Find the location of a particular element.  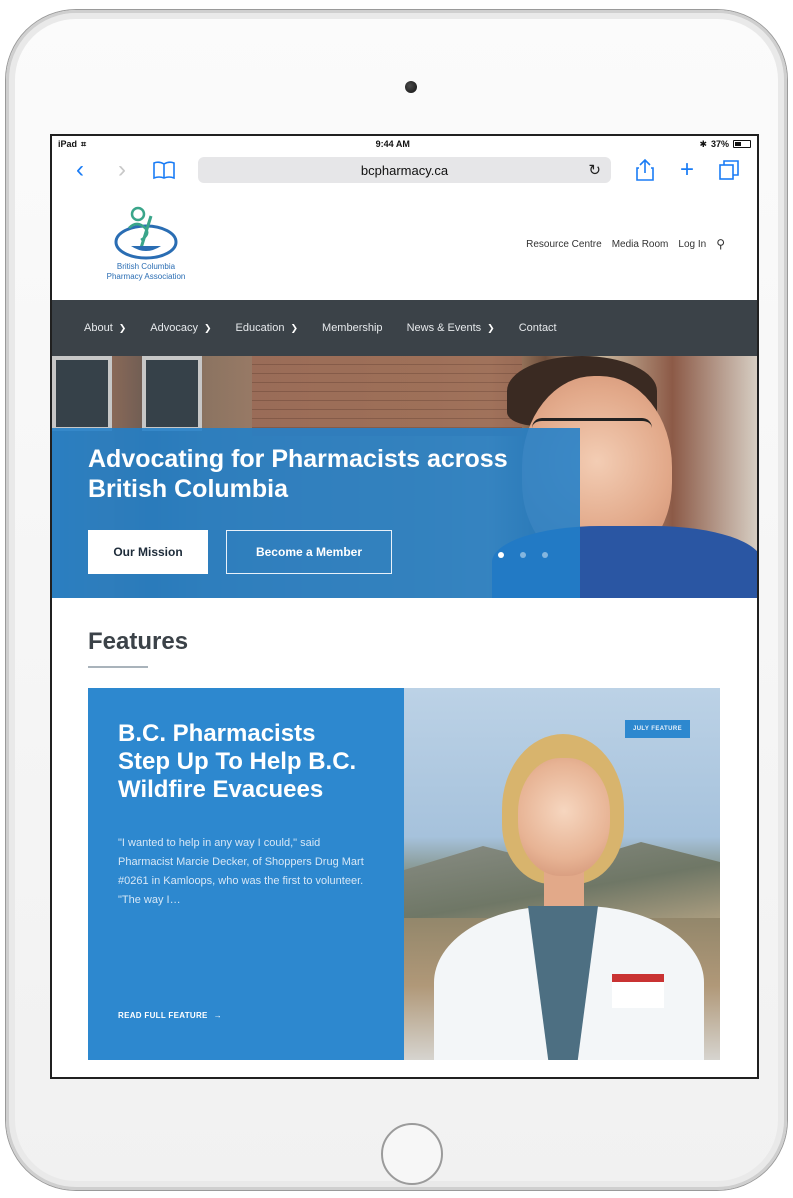

nav-item-contact: Contact is located at coordinates (538, 328).